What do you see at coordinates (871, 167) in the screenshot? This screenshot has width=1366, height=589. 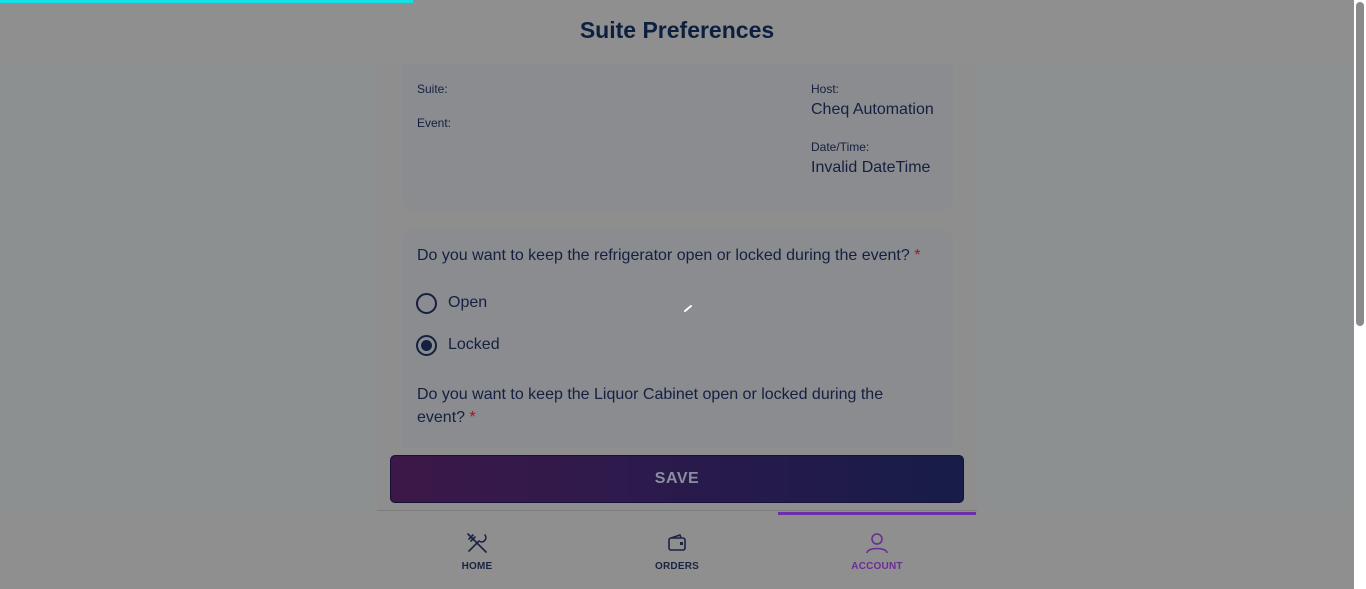 I see `datetime-value: Invalid DateTime` at bounding box center [871, 167].